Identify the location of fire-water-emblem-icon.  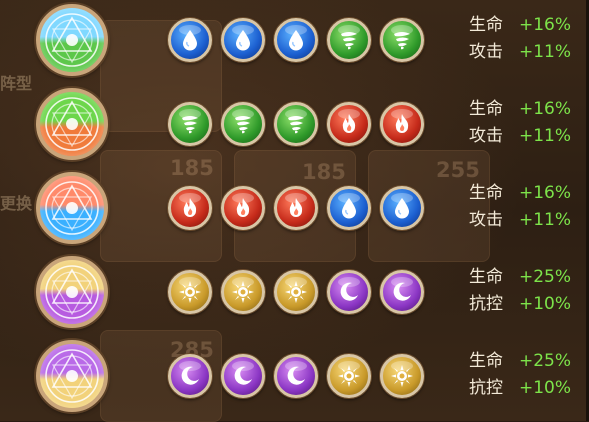
(72, 208).